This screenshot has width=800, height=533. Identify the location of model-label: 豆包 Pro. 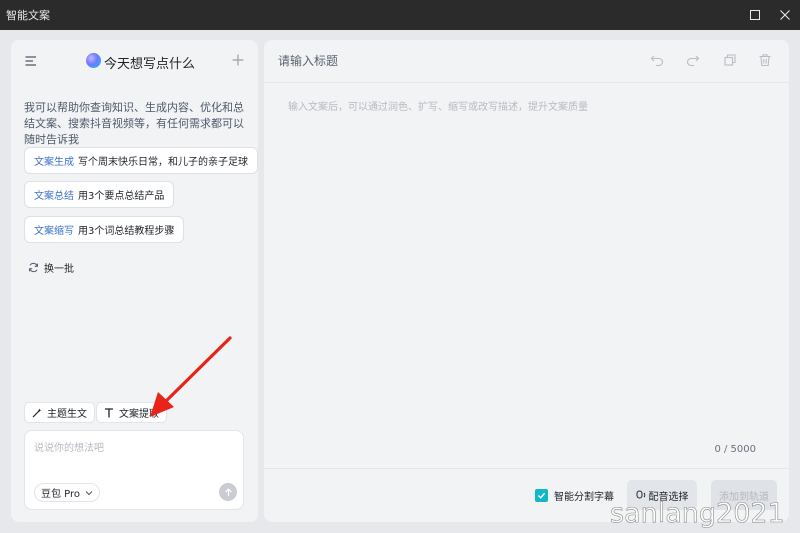
(61, 494).